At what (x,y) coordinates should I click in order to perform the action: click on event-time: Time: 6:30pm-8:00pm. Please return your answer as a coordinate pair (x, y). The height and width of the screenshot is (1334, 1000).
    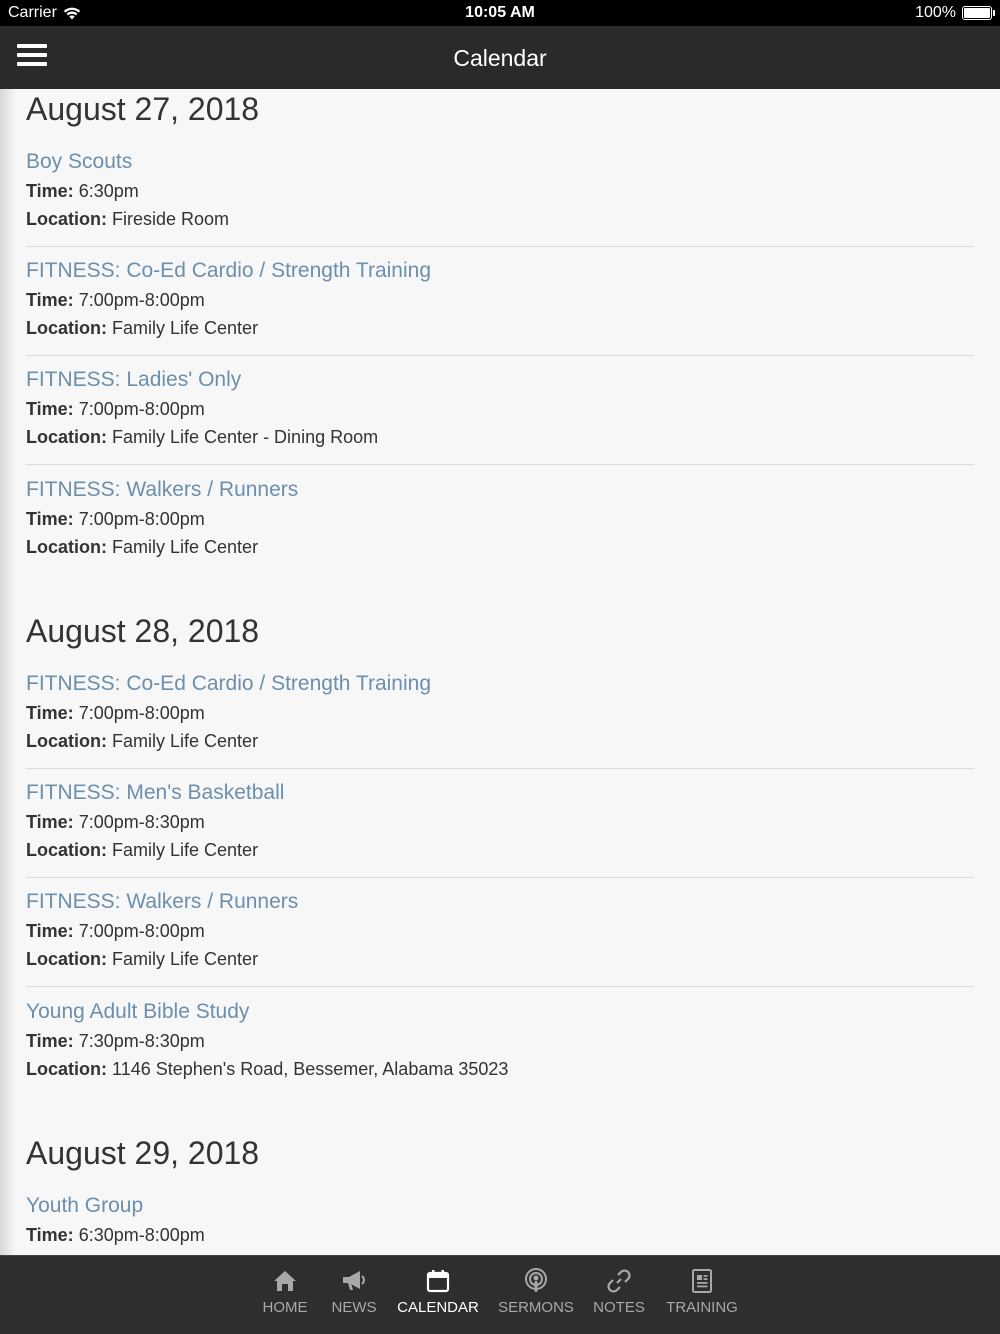
    Looking at the image, I should click on (115, 1235).